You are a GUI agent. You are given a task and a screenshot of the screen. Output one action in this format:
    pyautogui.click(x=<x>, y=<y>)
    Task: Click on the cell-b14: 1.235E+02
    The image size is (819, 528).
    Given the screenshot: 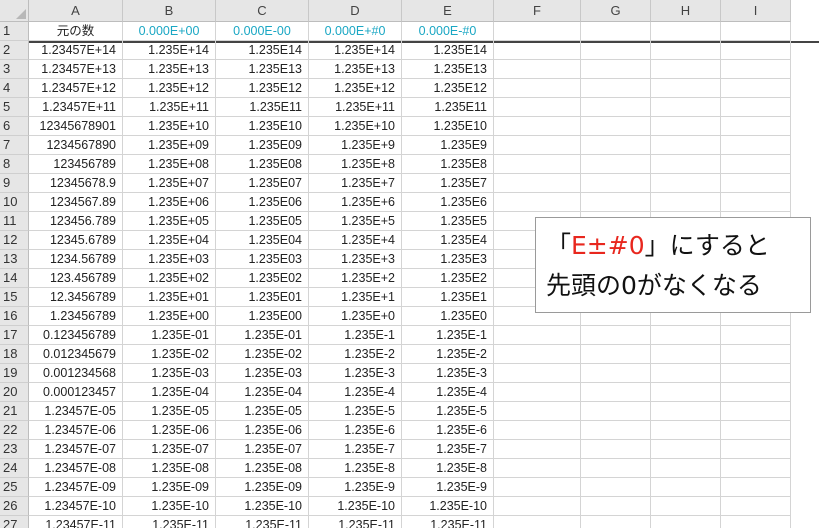 What is the action you would take?
    pyautogui.click(x=169, y=278)
    